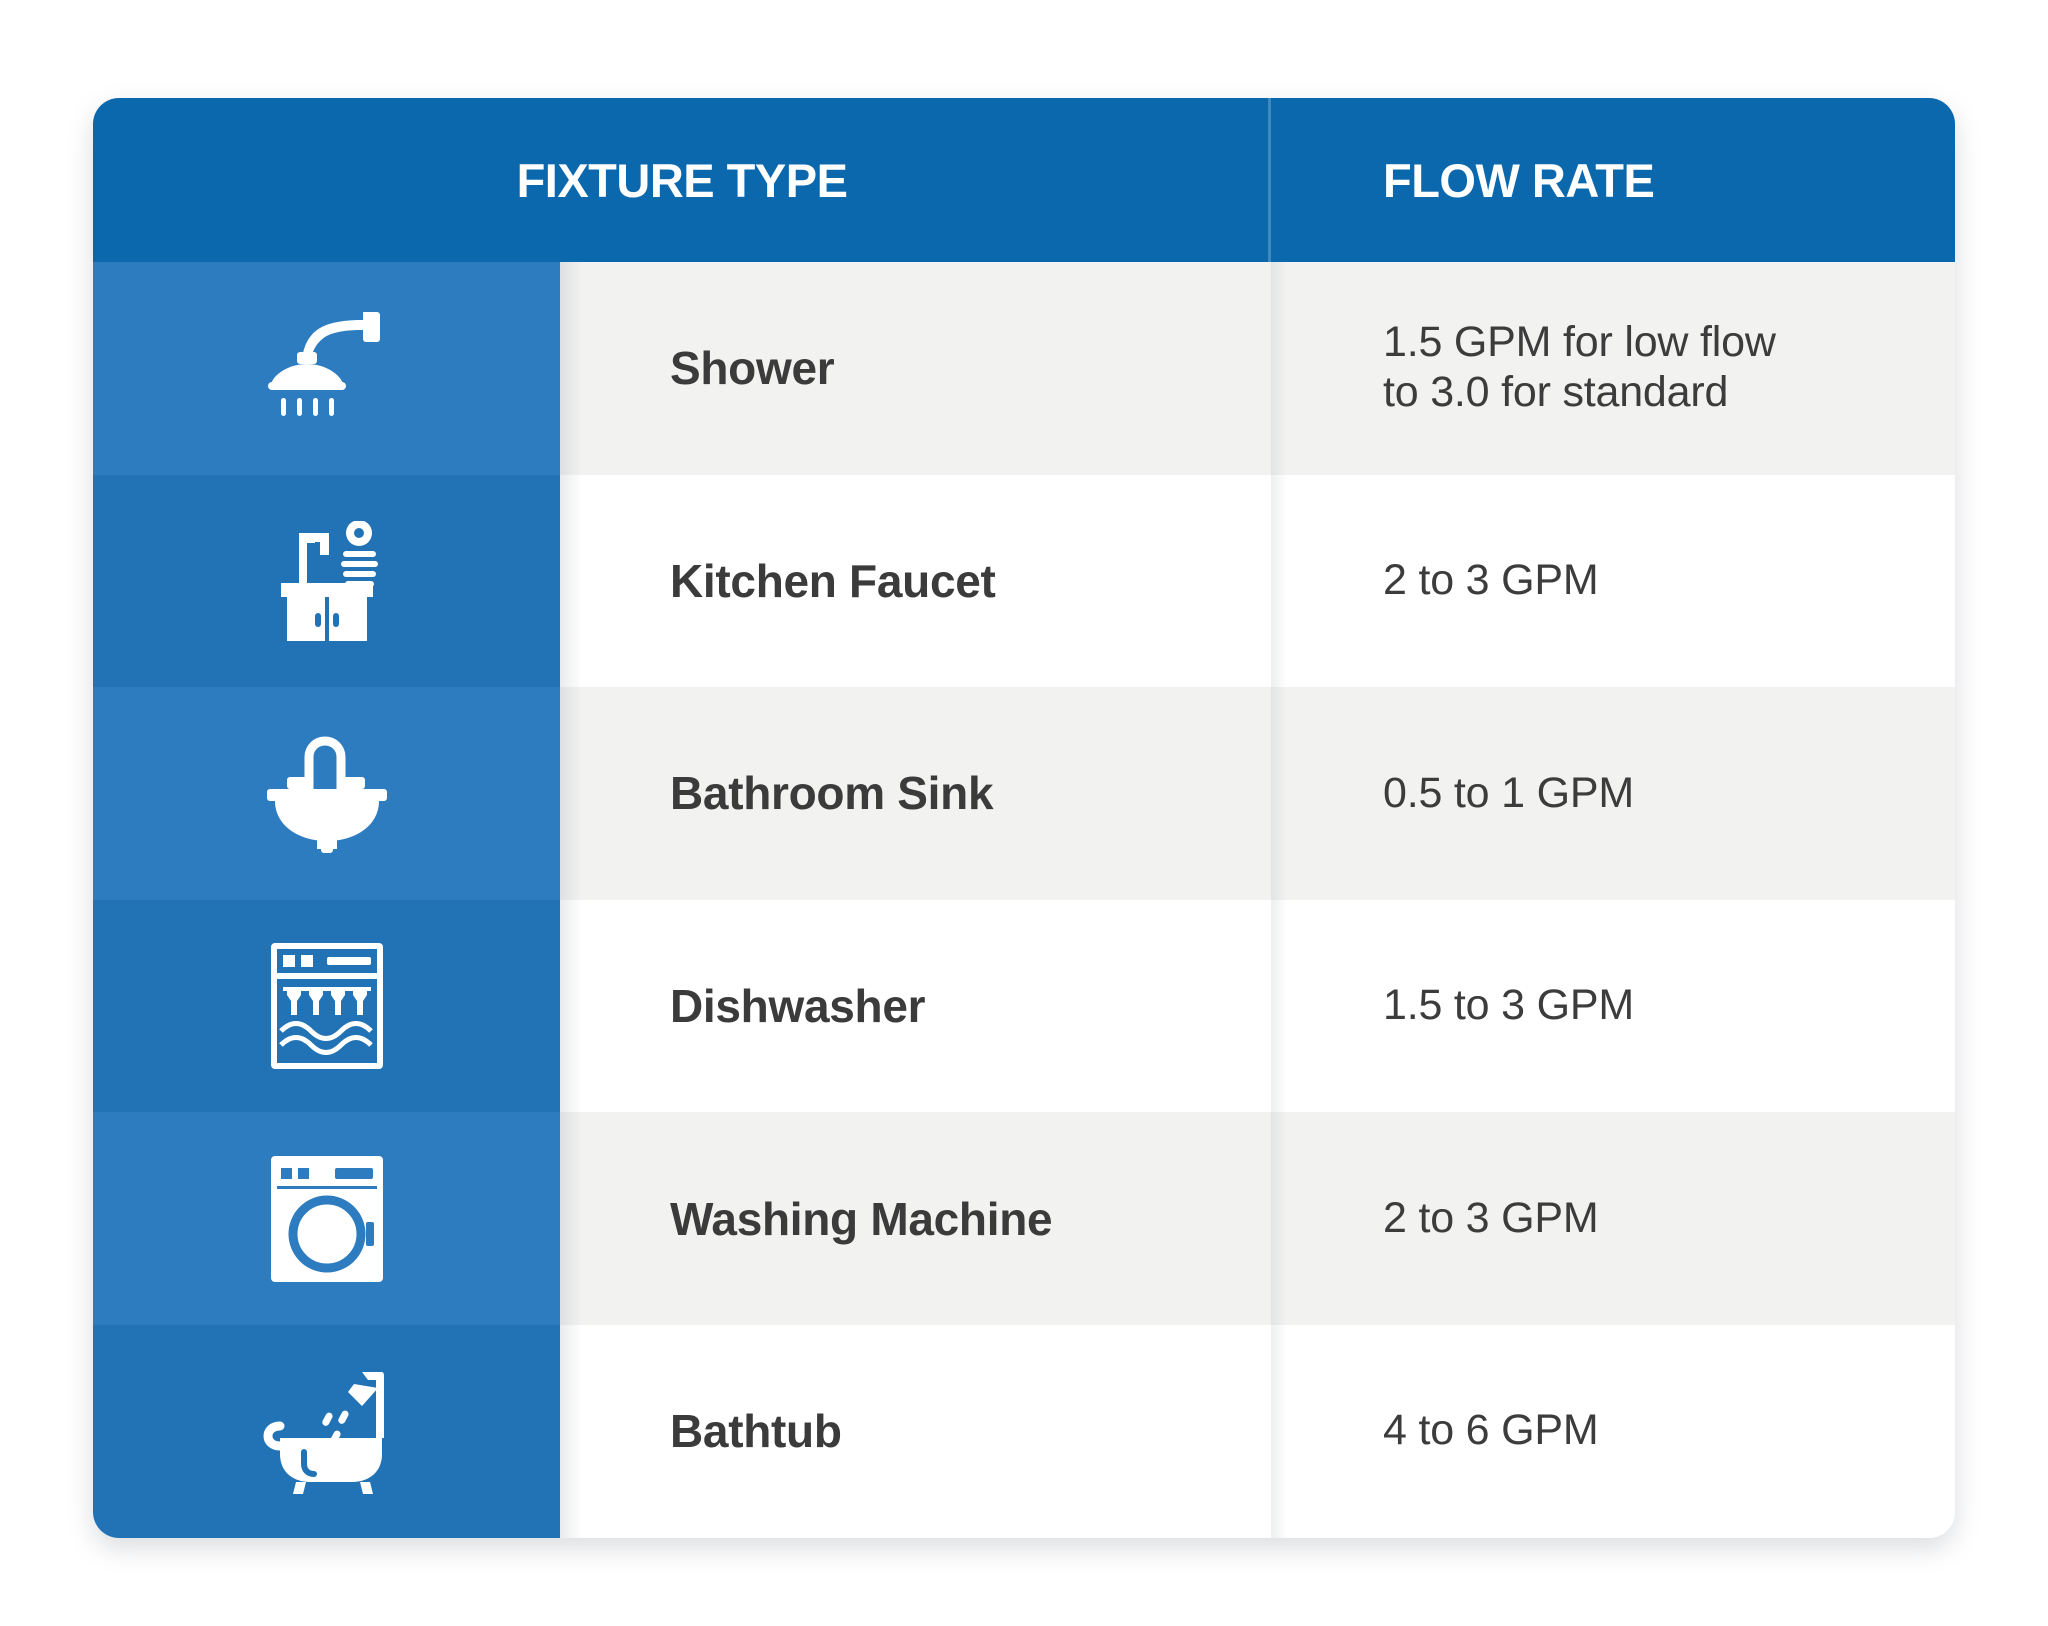 Image resolution: width=2048 pixels, height=1626 pixels. I want to click on table-row: Bathroom Sink 0.5 to 1 GPM, so click(1024, 793).